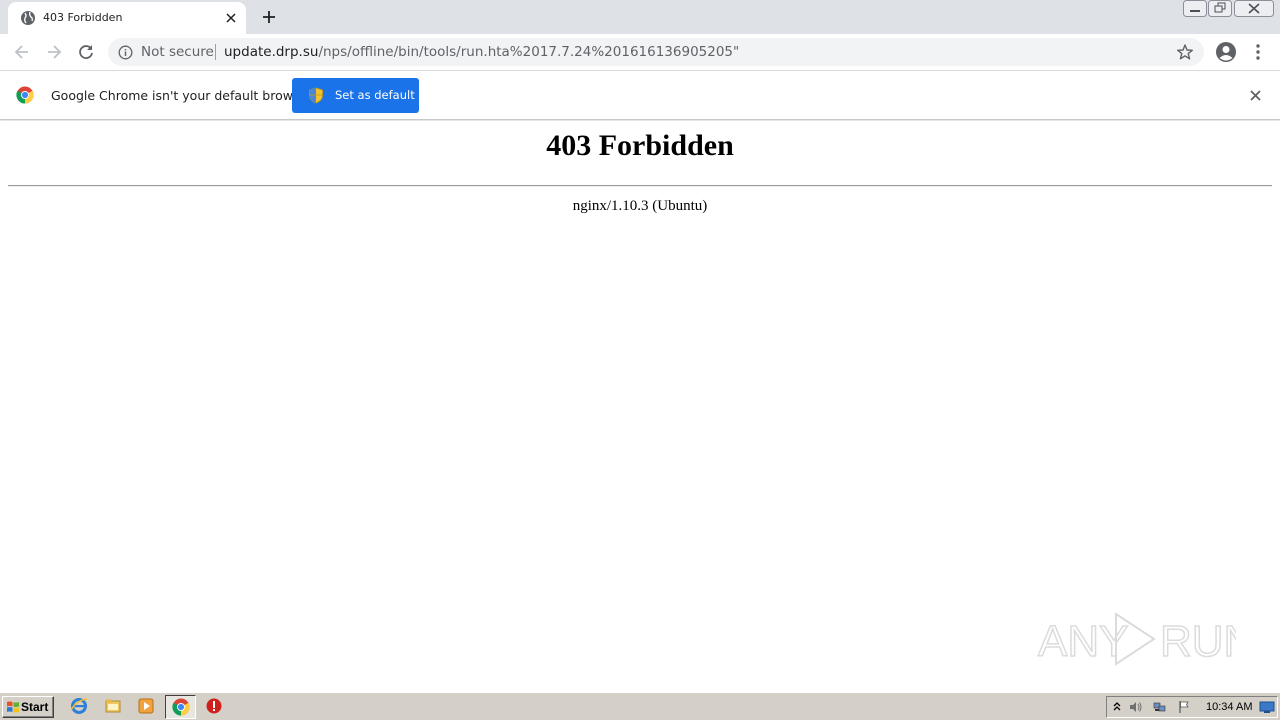  I want to click on page-heading: 403 Forbidden, so click(640, 145).